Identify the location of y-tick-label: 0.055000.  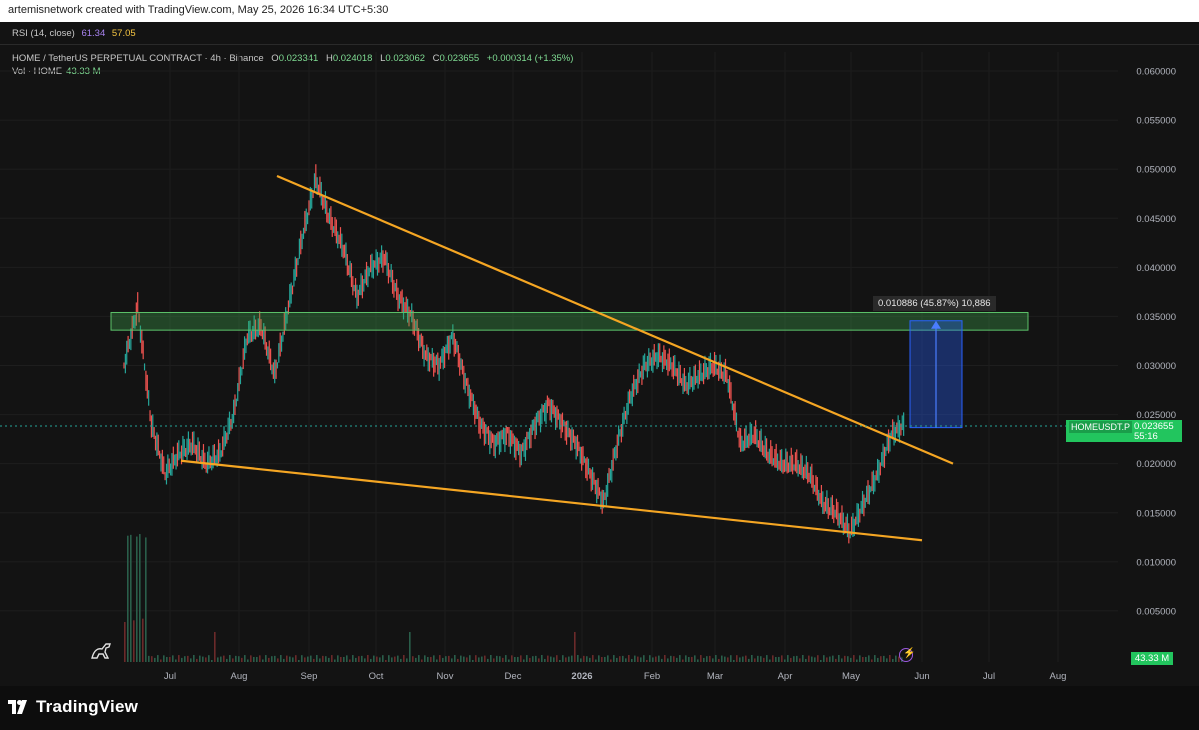
(1156, 121).